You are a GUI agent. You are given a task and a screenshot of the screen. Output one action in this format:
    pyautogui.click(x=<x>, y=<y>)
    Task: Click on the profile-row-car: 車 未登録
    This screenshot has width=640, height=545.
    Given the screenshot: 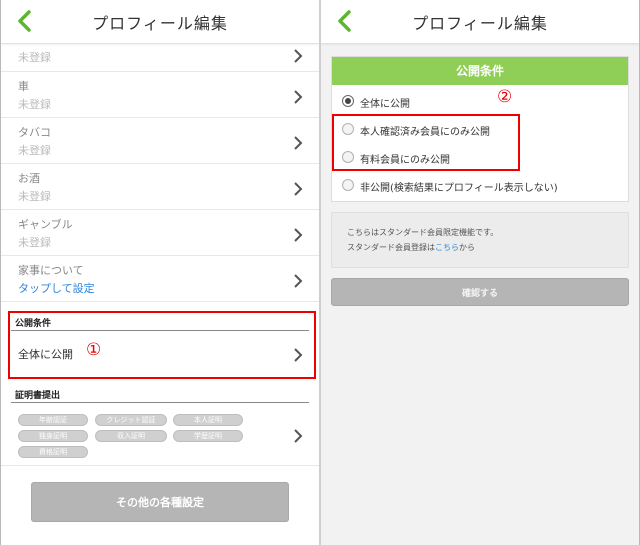 What is the action you would take?
    pyautogui.click(x=160, y=95)
    